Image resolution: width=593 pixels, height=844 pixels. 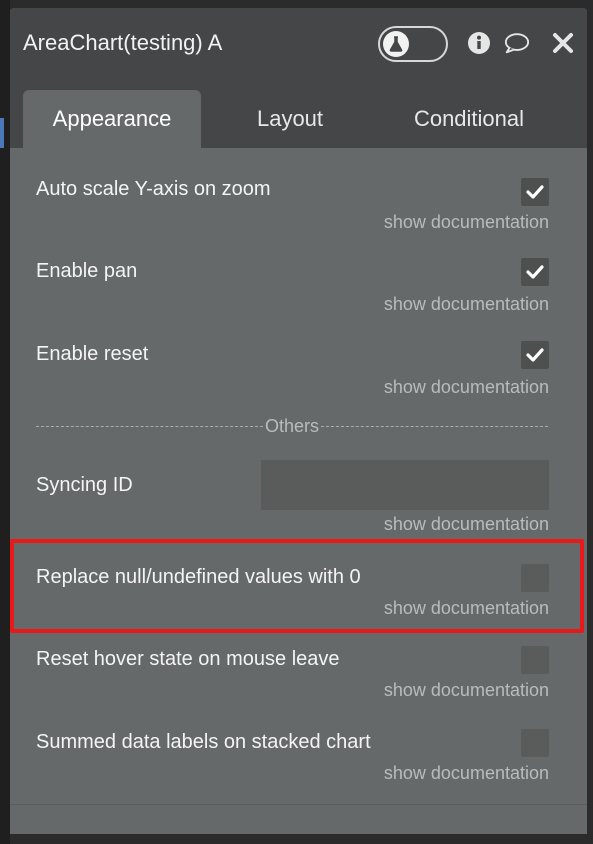 I want to click on setting-label: Syncing ID, so click(x=84, y=485).